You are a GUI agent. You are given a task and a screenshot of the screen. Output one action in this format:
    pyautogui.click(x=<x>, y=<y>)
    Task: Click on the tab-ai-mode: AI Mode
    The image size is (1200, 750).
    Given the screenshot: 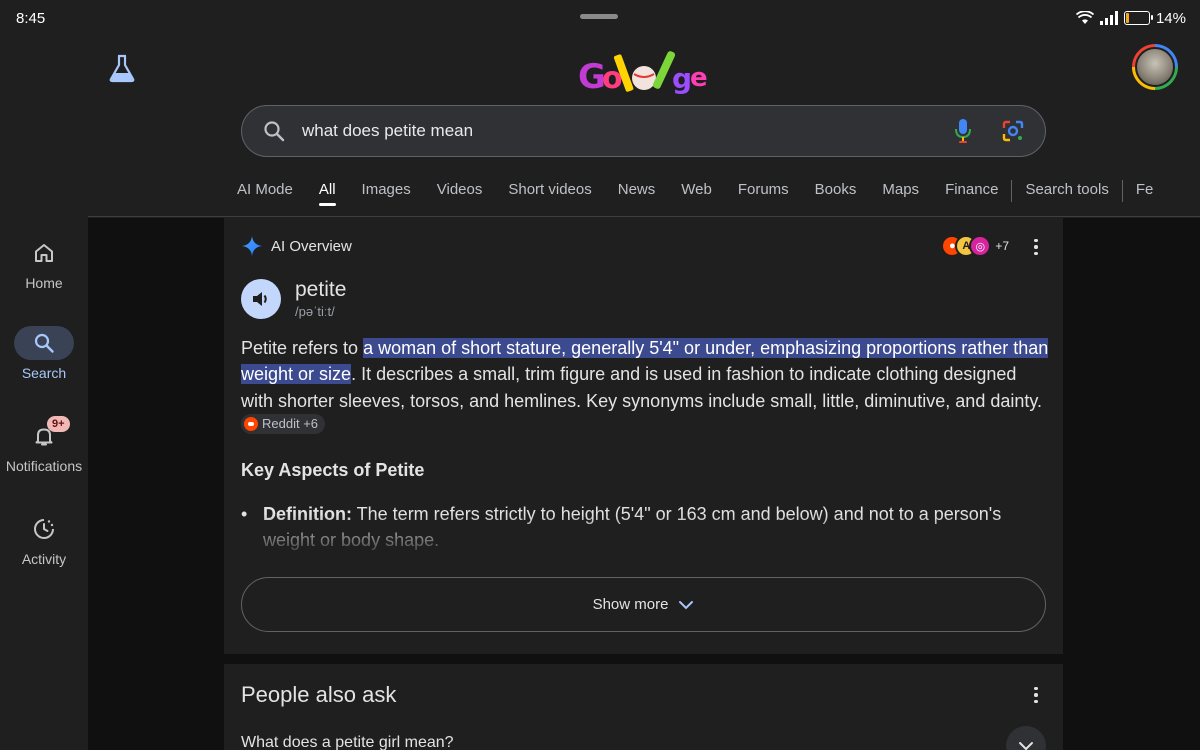 What is the action you would take?
    pyautogui.click(x=265, y=194)
    